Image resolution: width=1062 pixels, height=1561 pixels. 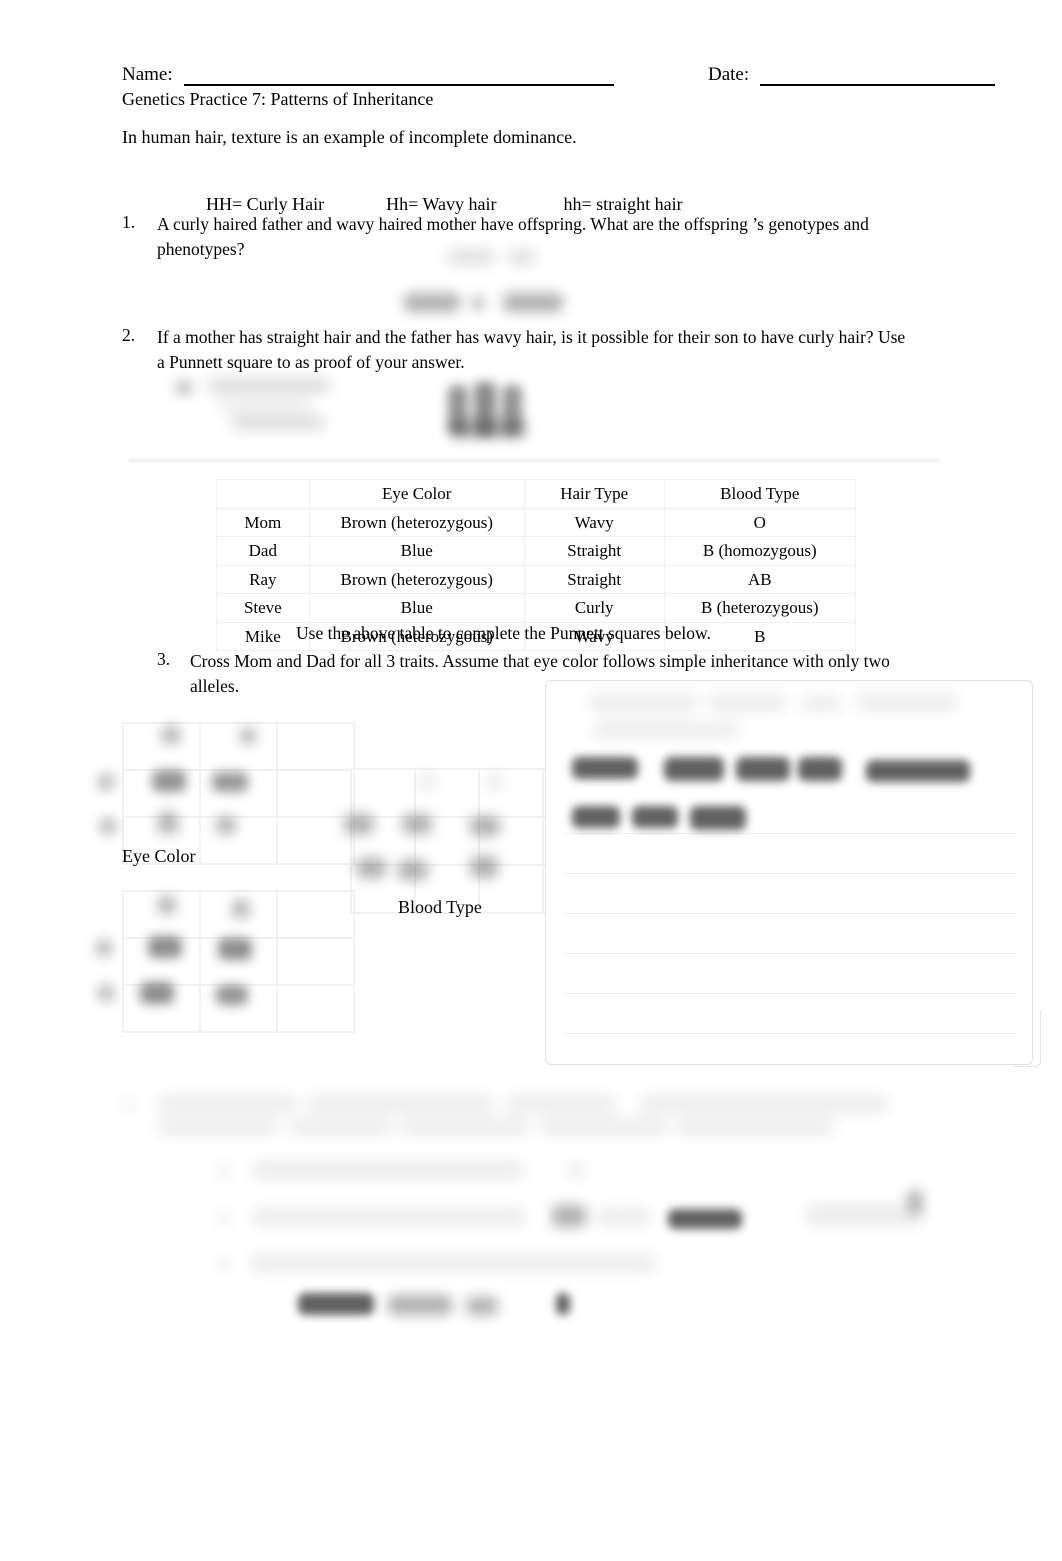 I want to click on table-row: Steve Blue Curly B (heterozygous), so click(x=536, y=608).